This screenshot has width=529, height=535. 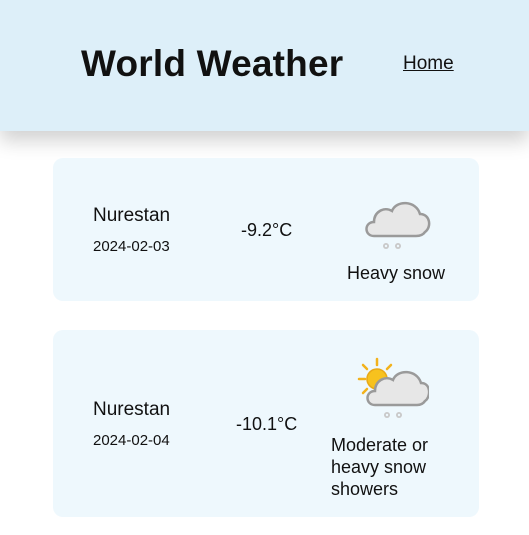 I want to click on weather-condition: Heavy snow, so click(x=396, y=273).